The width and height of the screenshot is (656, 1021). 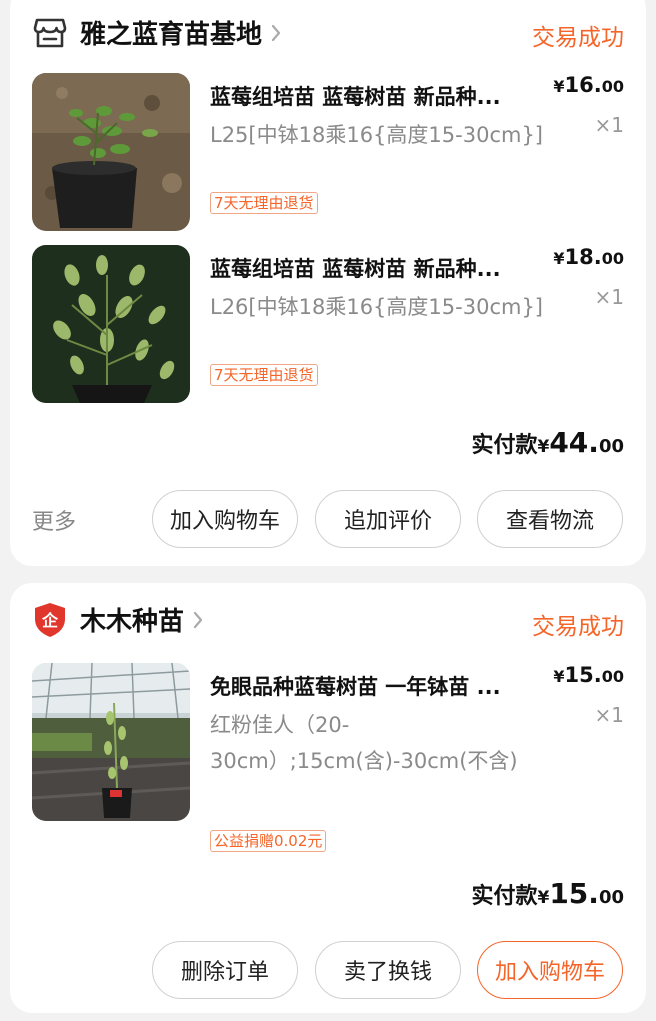 I want to click on charity-donation-tag: 公益捐赠0.02元, so click(x=268, y=841).